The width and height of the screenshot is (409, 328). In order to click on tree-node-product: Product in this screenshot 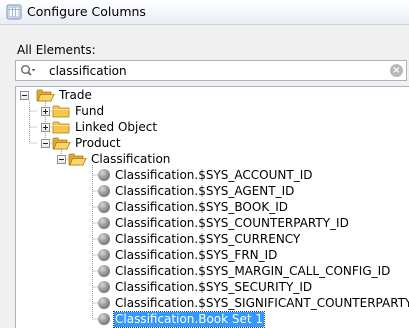, I will do `click(98, 143)`.